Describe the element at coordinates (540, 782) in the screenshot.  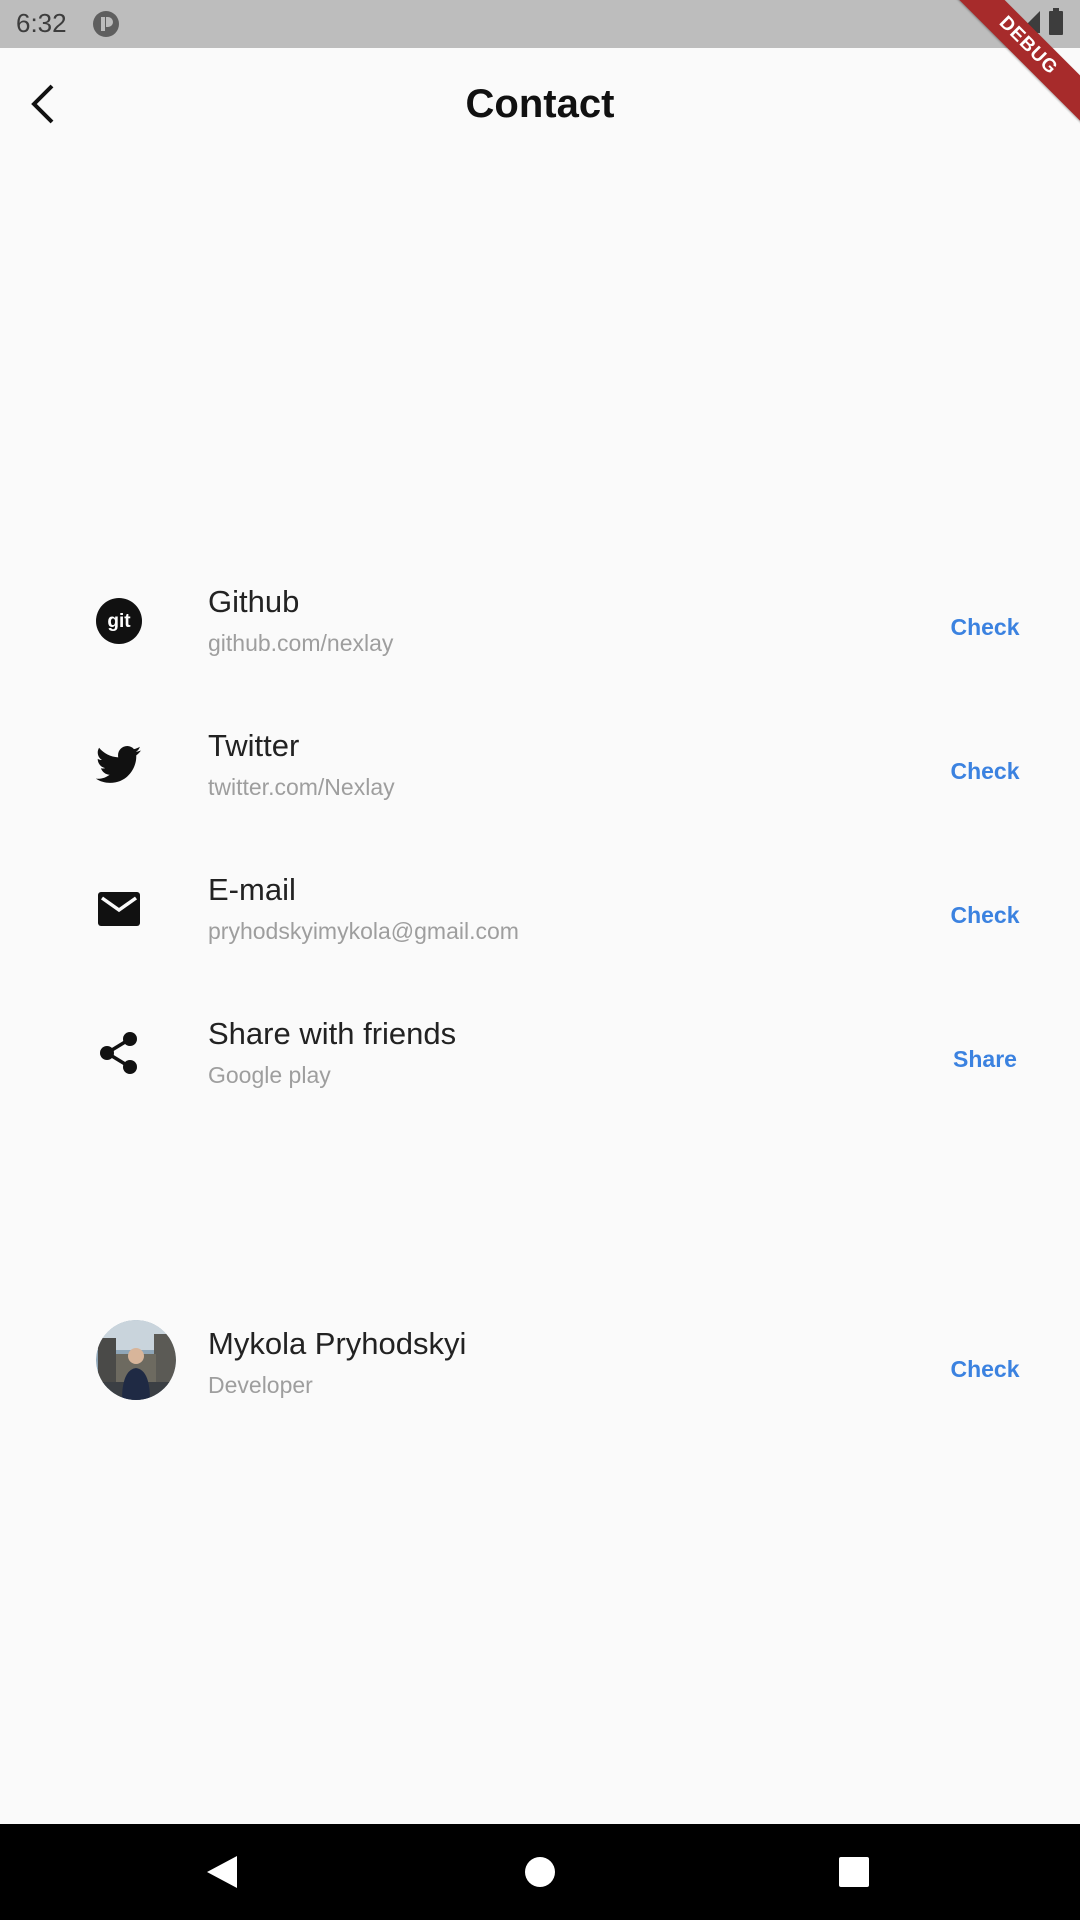
I see `contact-row-twitter: Twitter twitter.com/Nexlay Check` at that location.